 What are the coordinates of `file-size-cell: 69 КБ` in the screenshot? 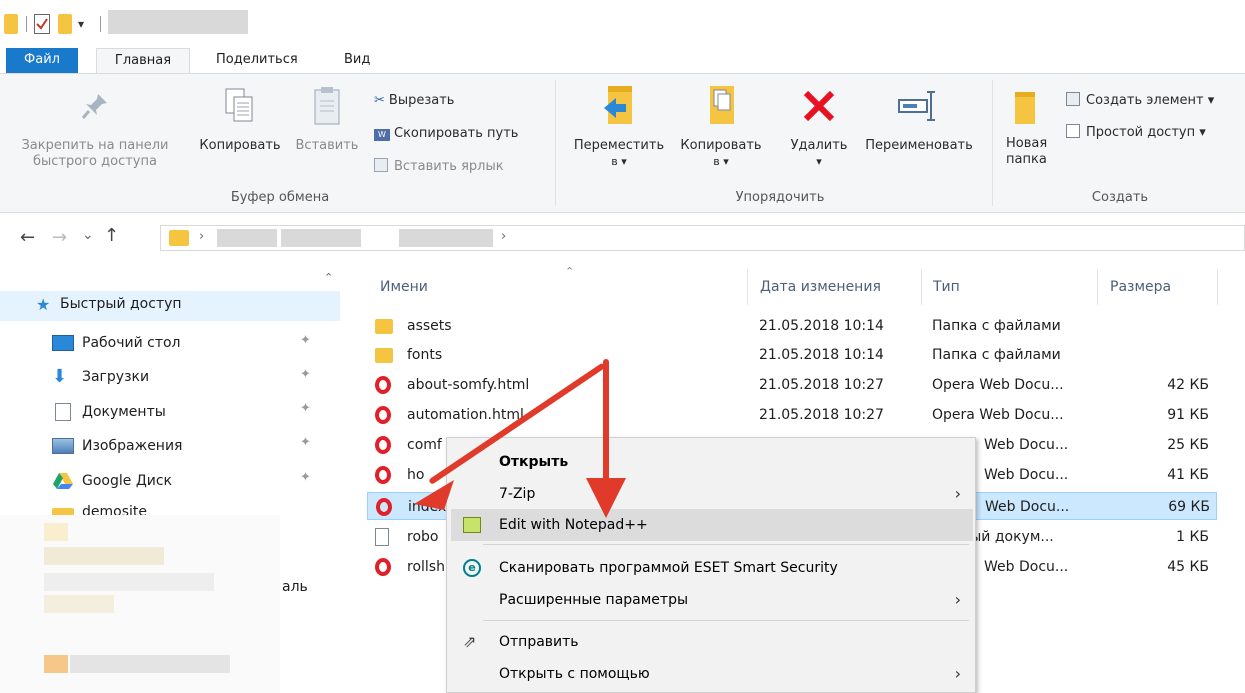 It's located at (1189, 507).